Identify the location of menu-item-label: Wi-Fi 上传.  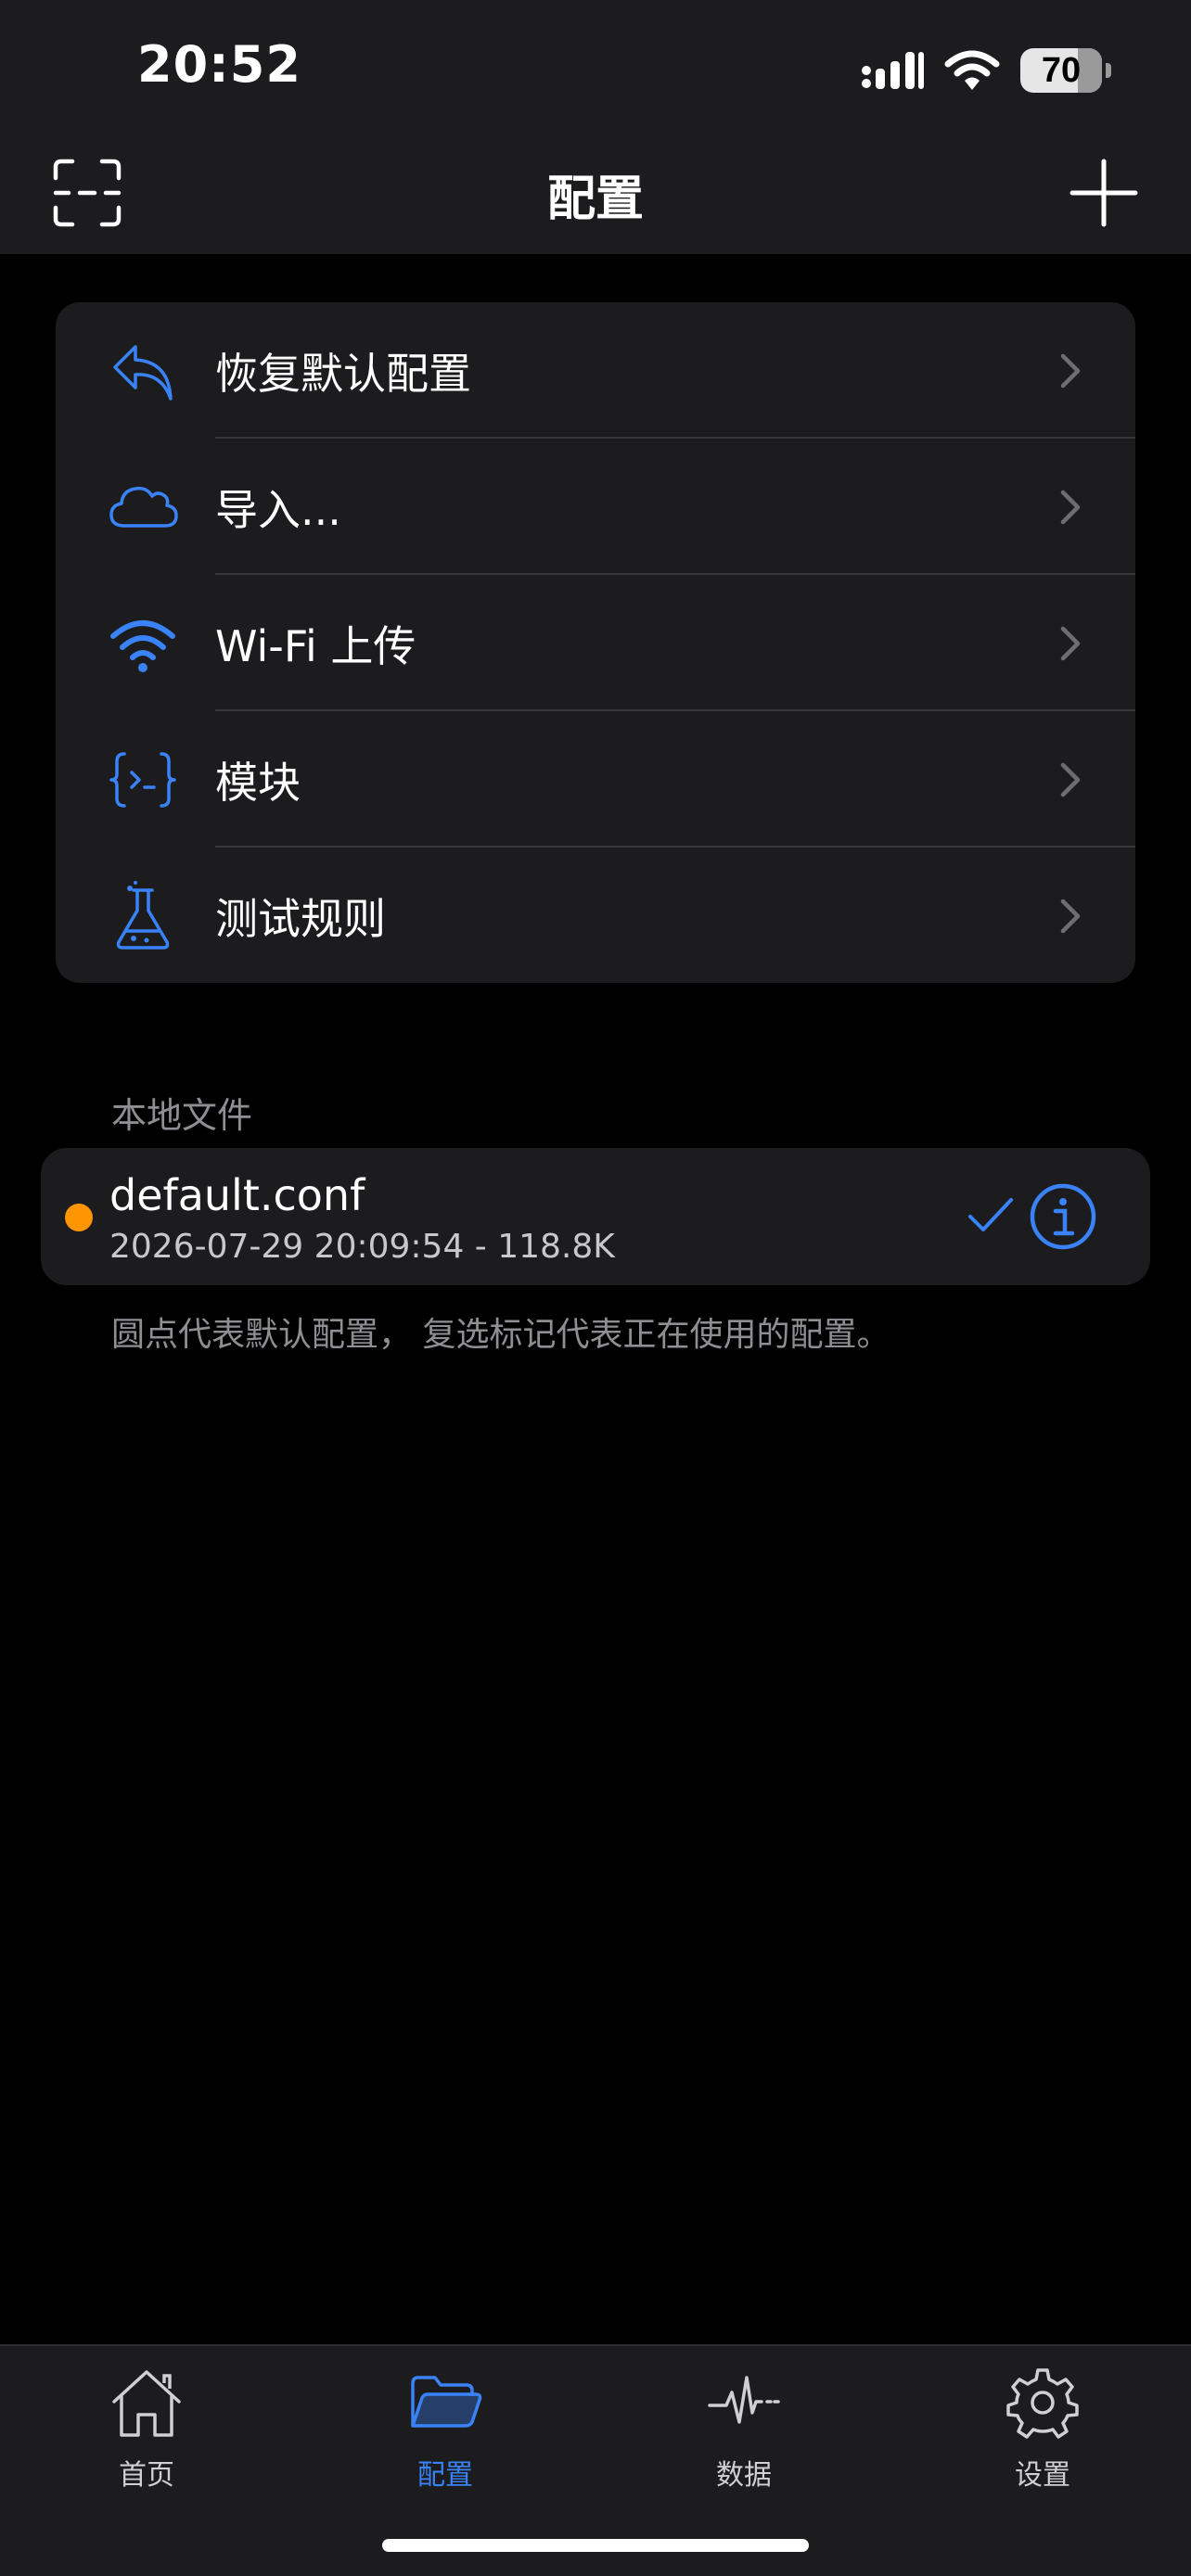
(315, 645).